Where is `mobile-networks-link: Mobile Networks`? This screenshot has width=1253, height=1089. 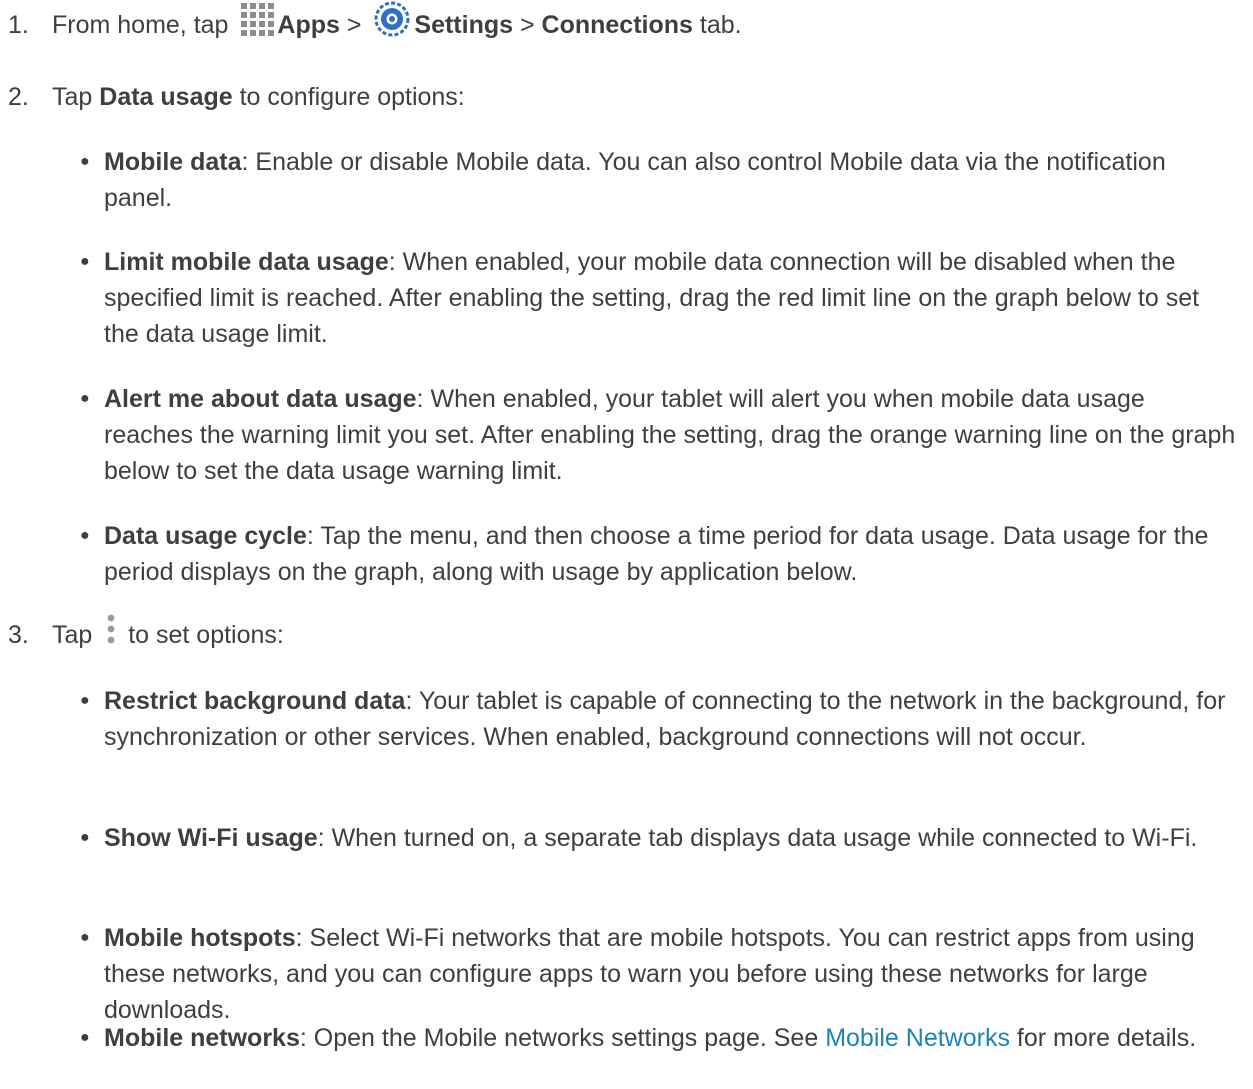 mobile-networks-link: Mobile Networks is located at coordinates (917, 1038).